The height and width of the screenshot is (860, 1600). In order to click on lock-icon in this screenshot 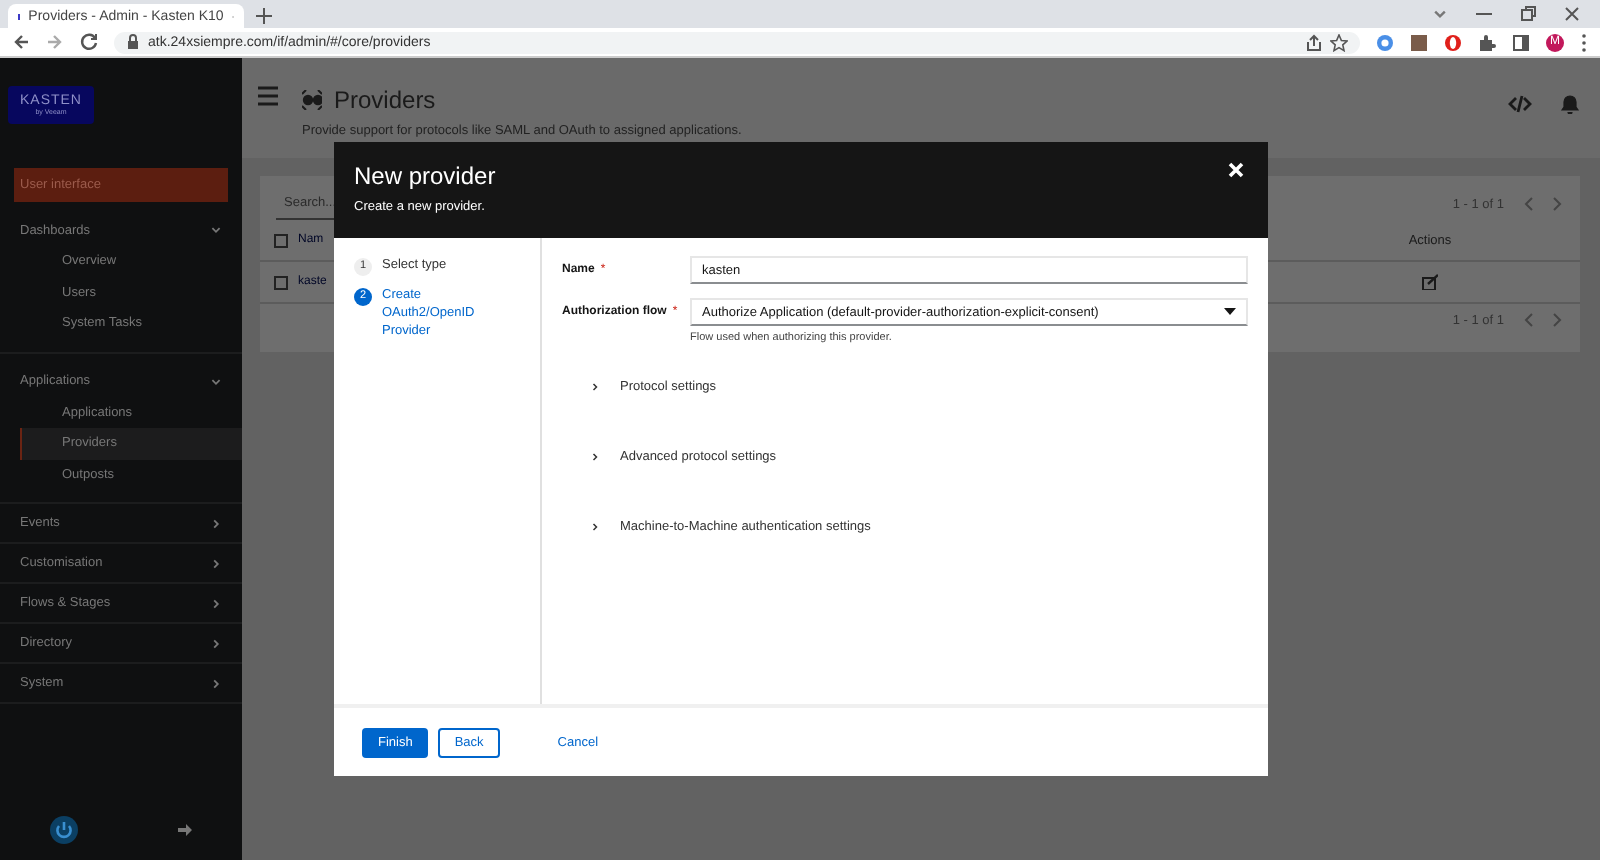, I will do `click(133, 42)`.